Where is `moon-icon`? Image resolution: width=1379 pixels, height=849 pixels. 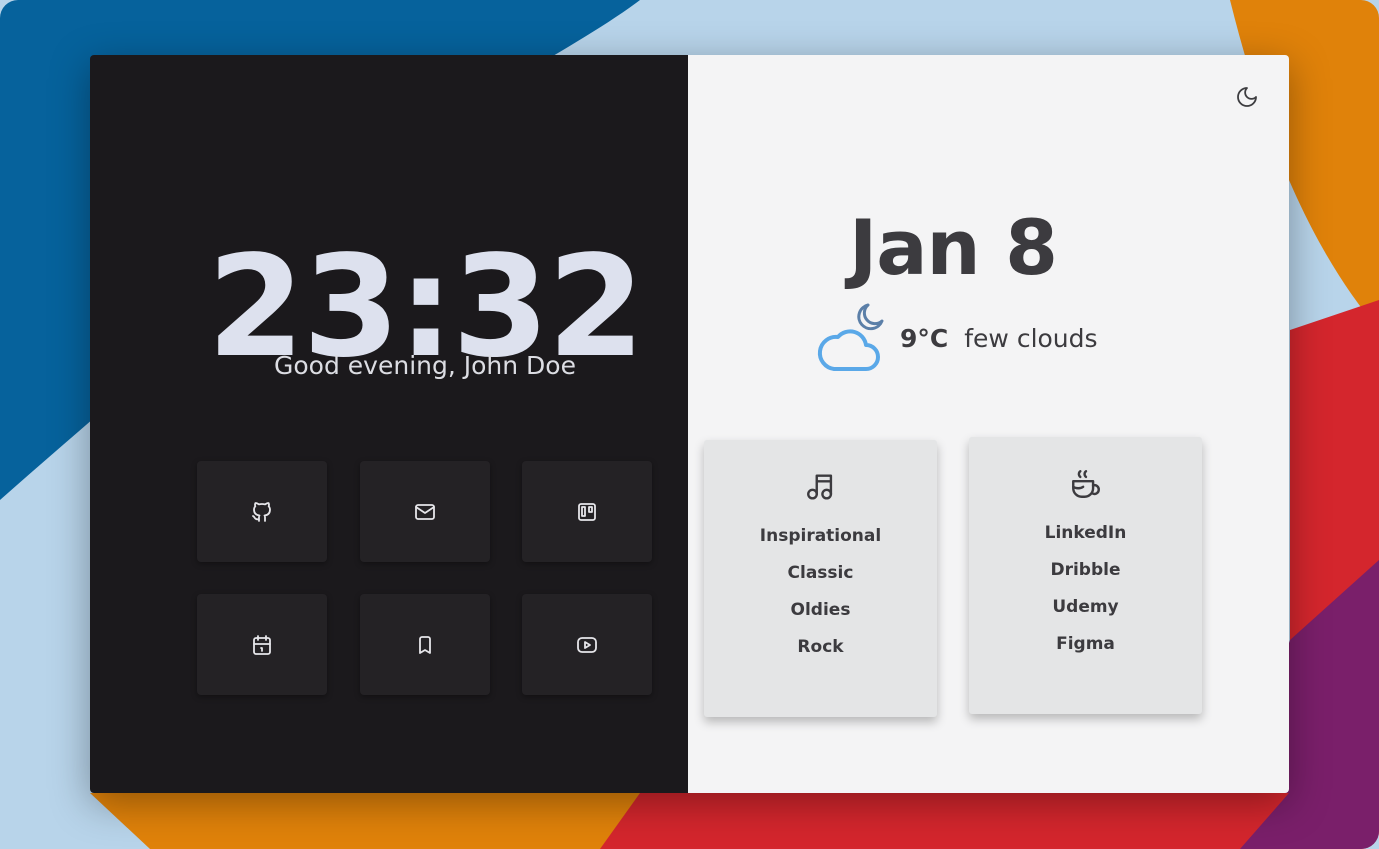
moon-icon is located at coordinates (1247, 97).